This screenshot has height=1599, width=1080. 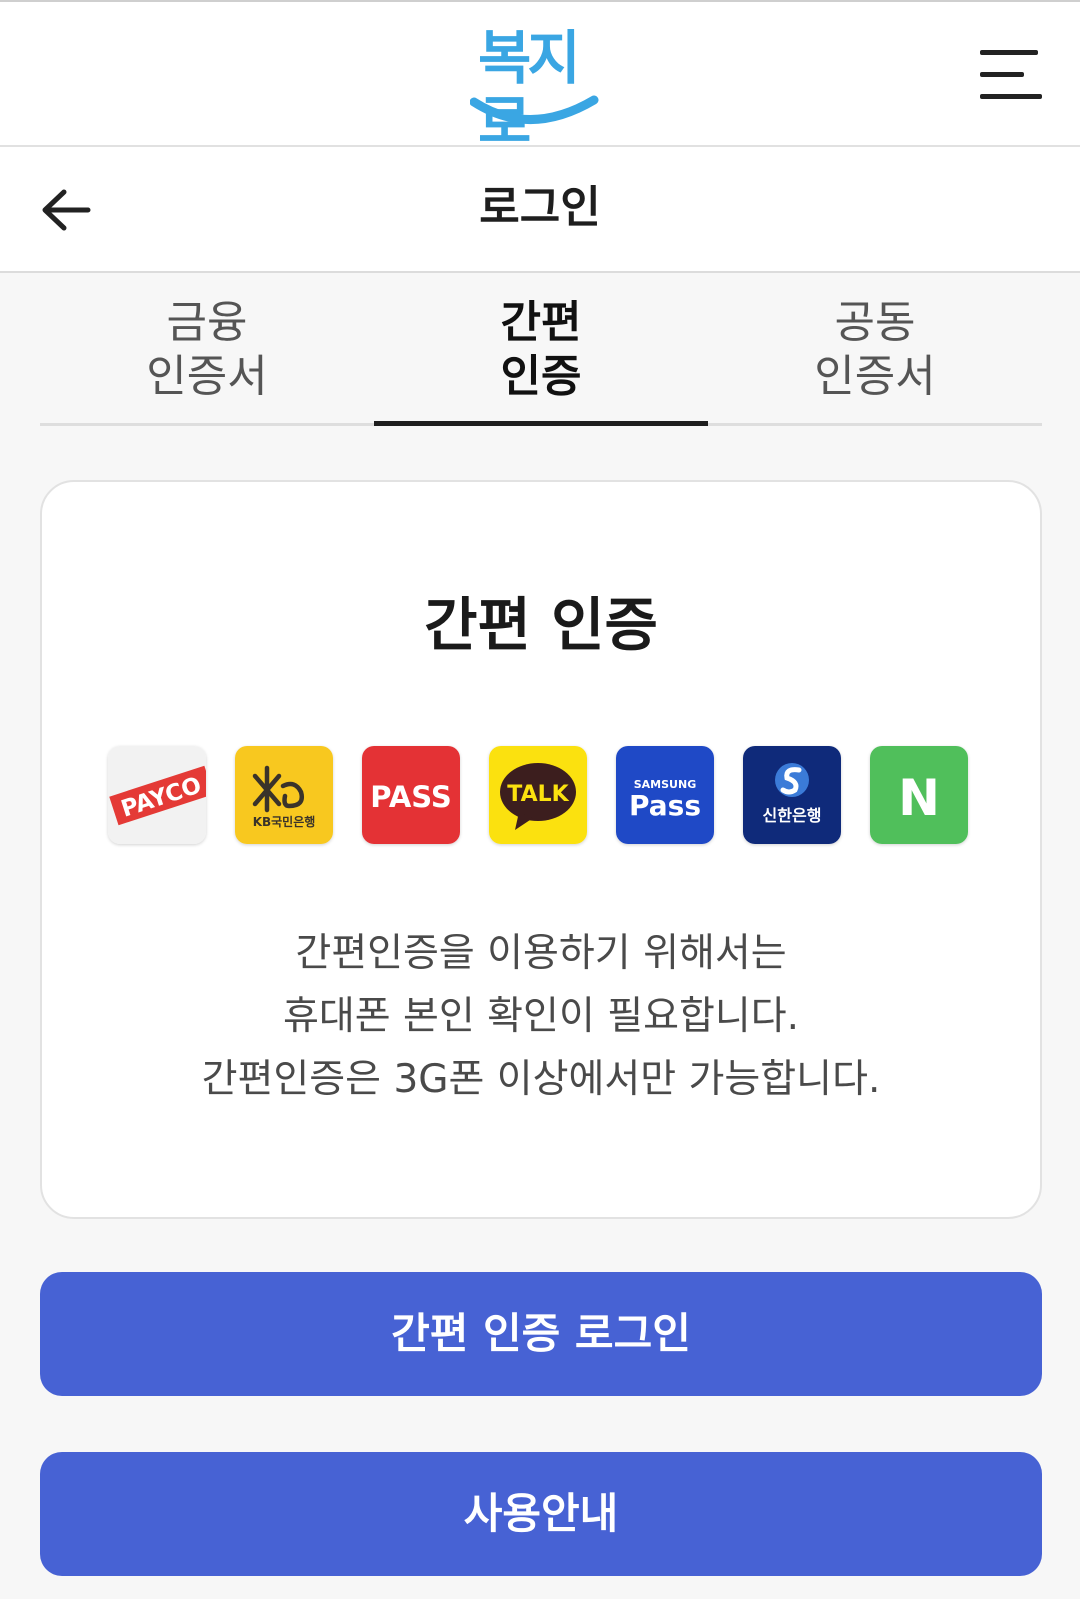 I want to click on kakao-talk-icon: TALK, so click(x=538, y=795).